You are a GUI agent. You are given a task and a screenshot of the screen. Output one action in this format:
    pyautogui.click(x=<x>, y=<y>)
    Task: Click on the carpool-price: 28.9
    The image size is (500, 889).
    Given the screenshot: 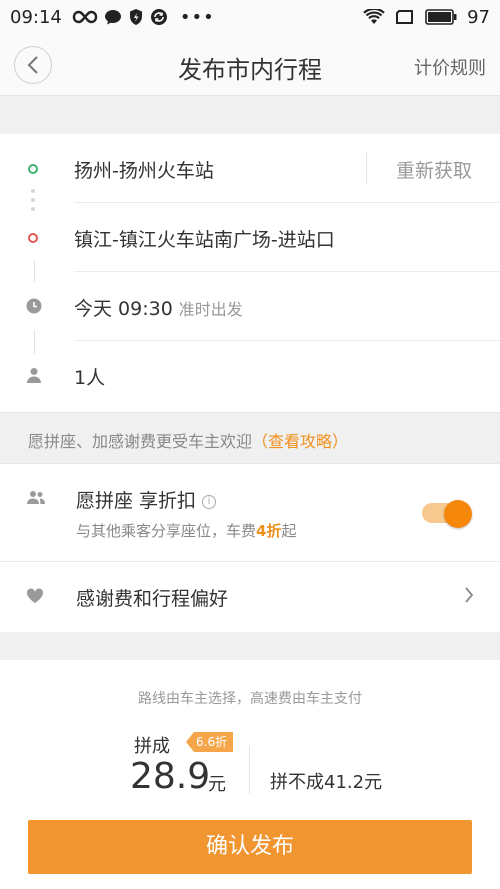 What is the action you would take?
    pyautogui.click(x=170, y=776)
    